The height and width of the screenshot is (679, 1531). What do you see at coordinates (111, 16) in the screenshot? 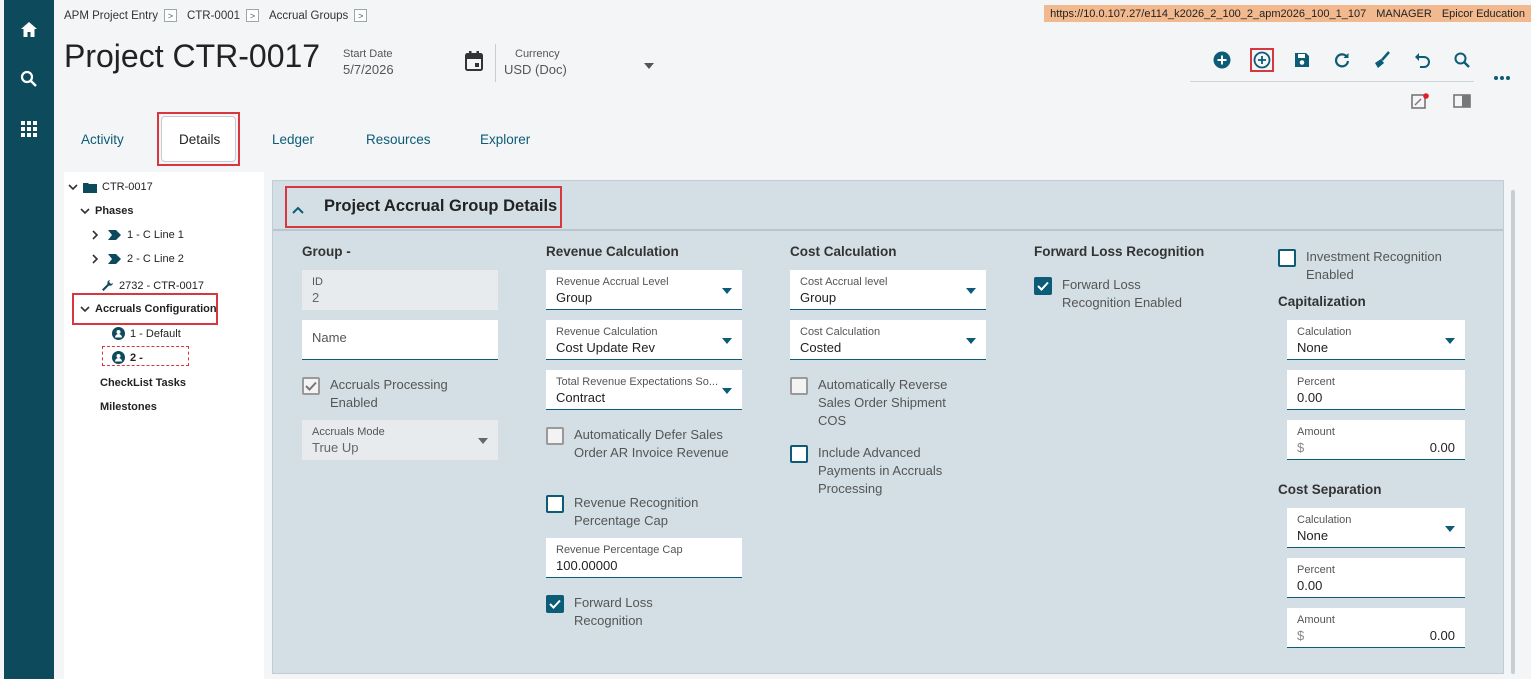
I see `breadcrumb-item-apm: APM Project Entry` at bounding box center [111, 16].